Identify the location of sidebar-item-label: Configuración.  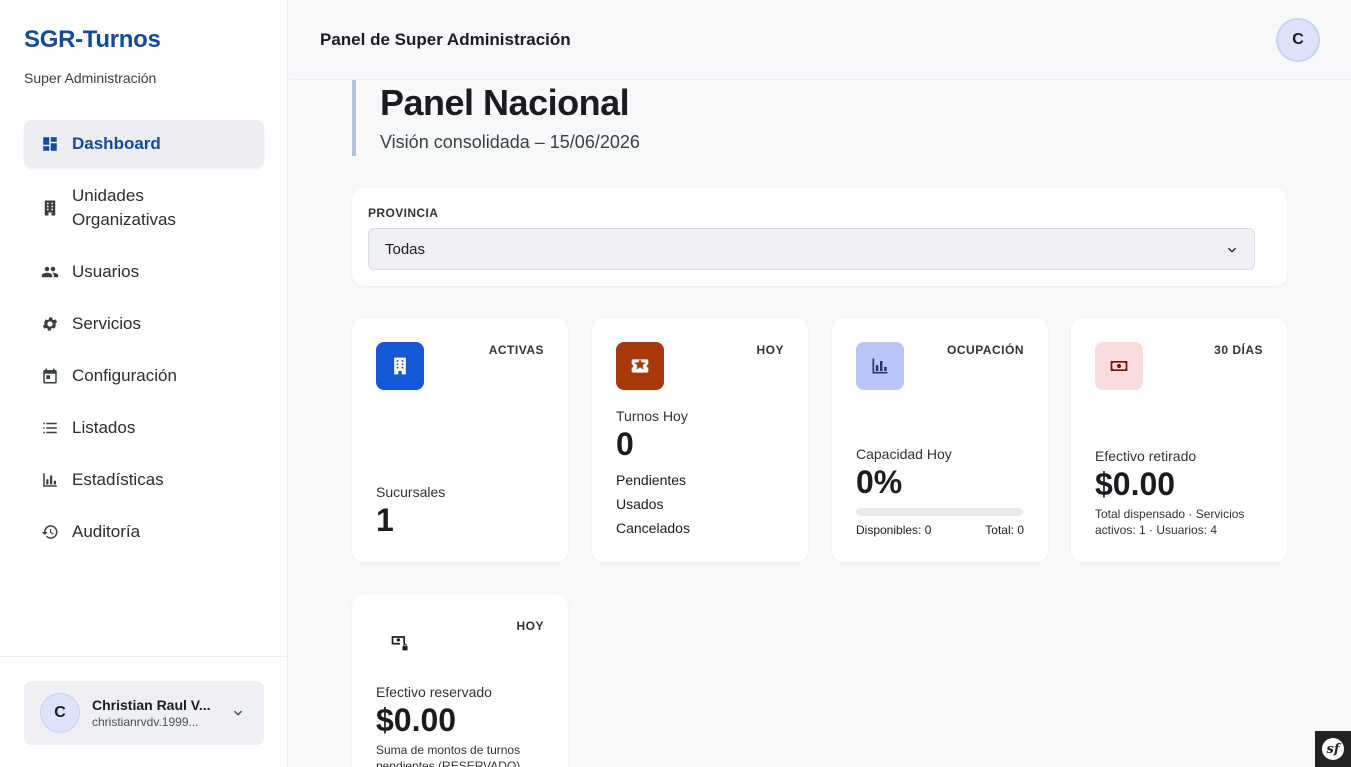
(124, 375).